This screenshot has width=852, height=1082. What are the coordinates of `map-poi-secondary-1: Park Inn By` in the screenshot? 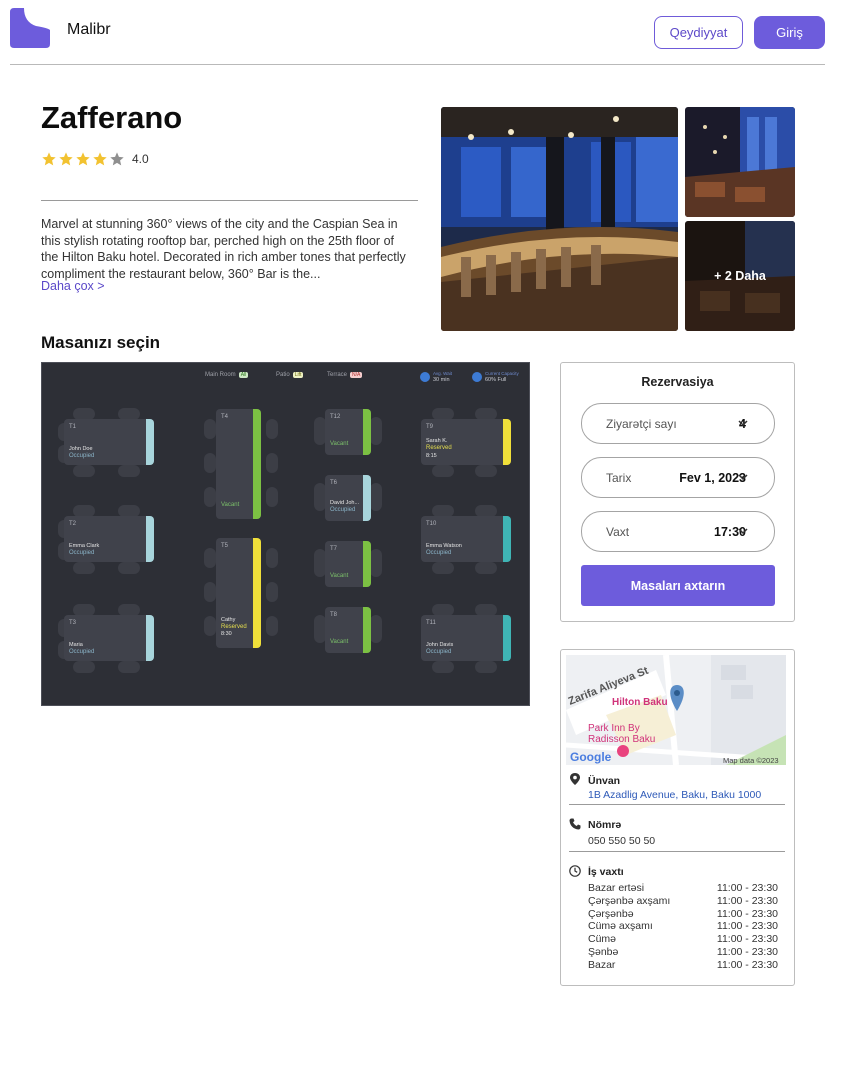 It's located at (614, 728).